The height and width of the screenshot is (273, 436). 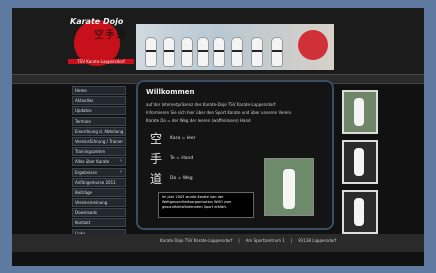 I want to click on meaning-kara: Kara = leer, so click(x=183, y=138).